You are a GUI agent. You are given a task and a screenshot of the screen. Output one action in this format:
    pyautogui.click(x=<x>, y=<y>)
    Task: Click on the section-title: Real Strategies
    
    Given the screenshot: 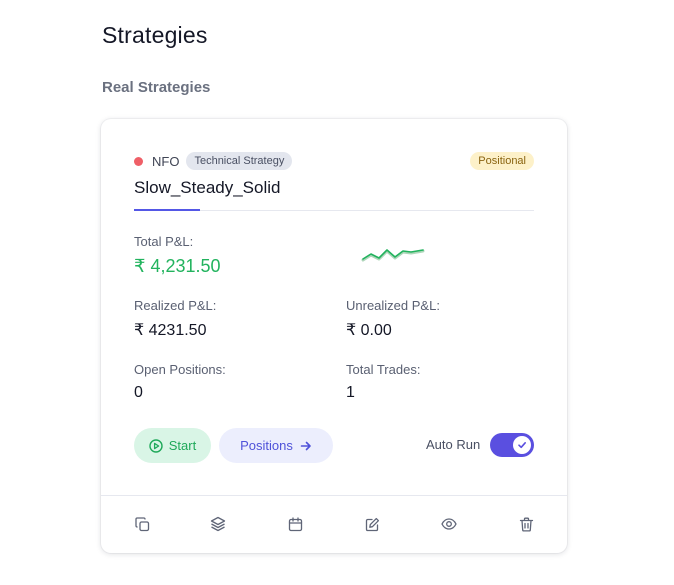 What is the action you would take?
    pyautogui.click(x=156, y=87)
    